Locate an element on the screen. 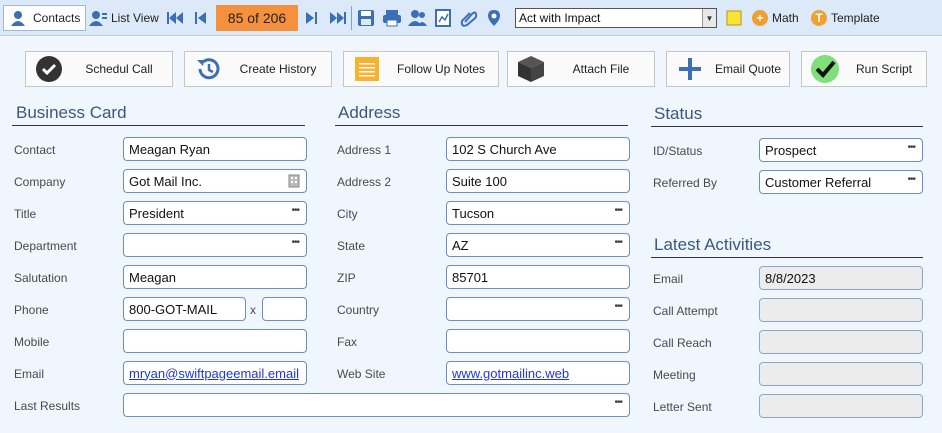 The image size is (942, 433). next-record-button is located at coordinates (311, 18).